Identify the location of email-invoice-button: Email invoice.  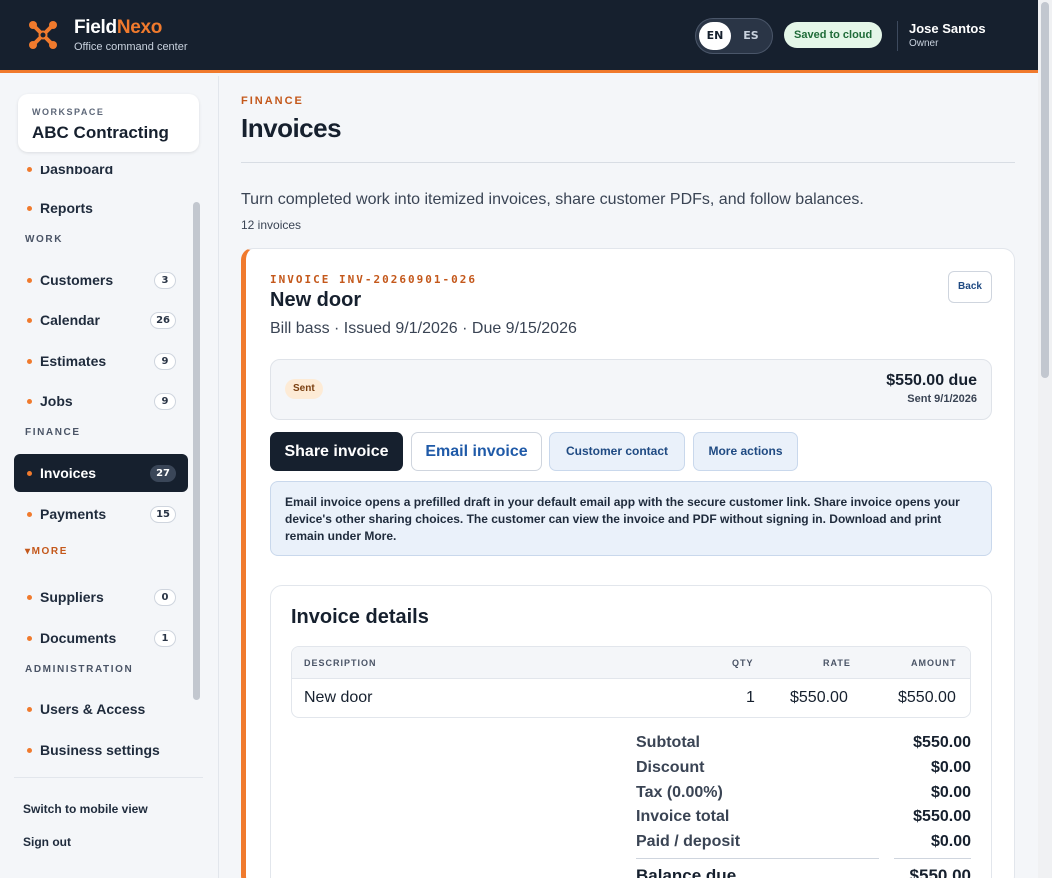
(476, 451).